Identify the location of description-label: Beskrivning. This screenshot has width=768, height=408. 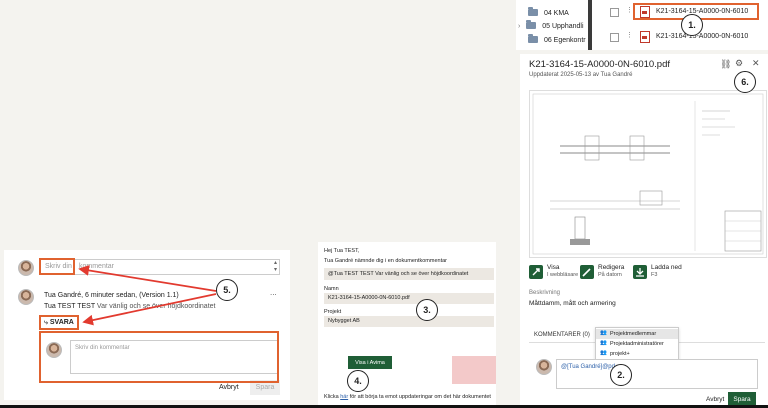
(545, 293).